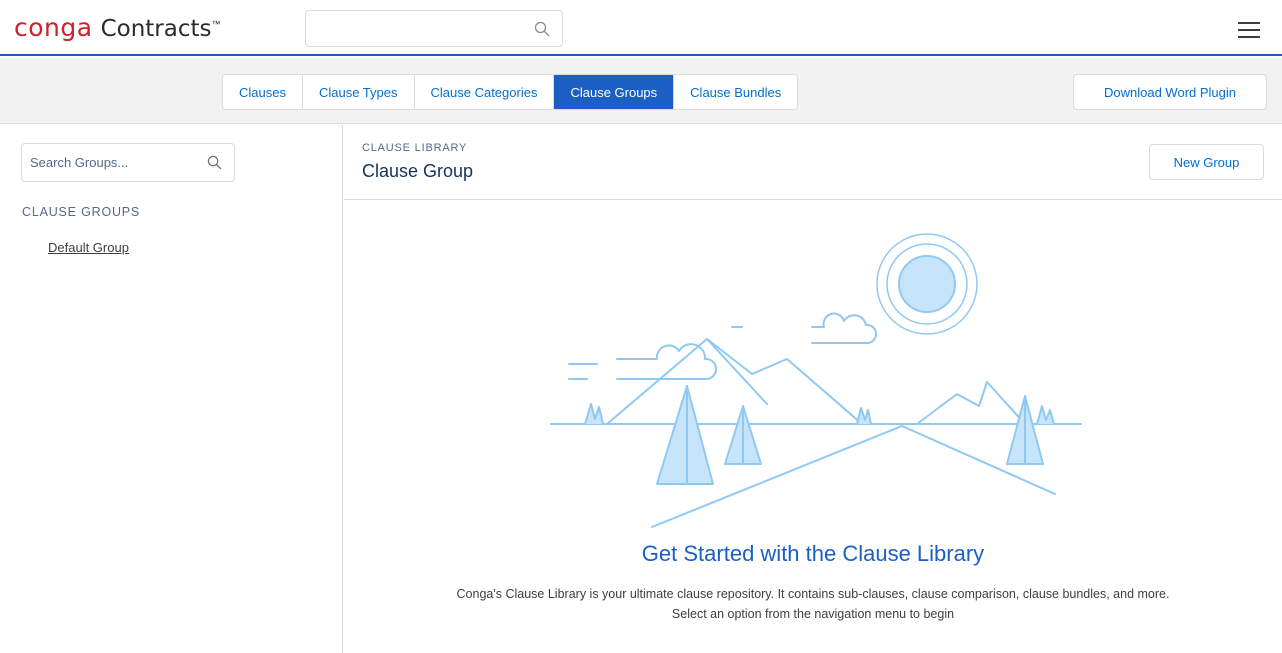 This screenshot has height=653, width=1282. I want to click on empty-state-title: Get Started with the Clause Library, so click(813, 553).